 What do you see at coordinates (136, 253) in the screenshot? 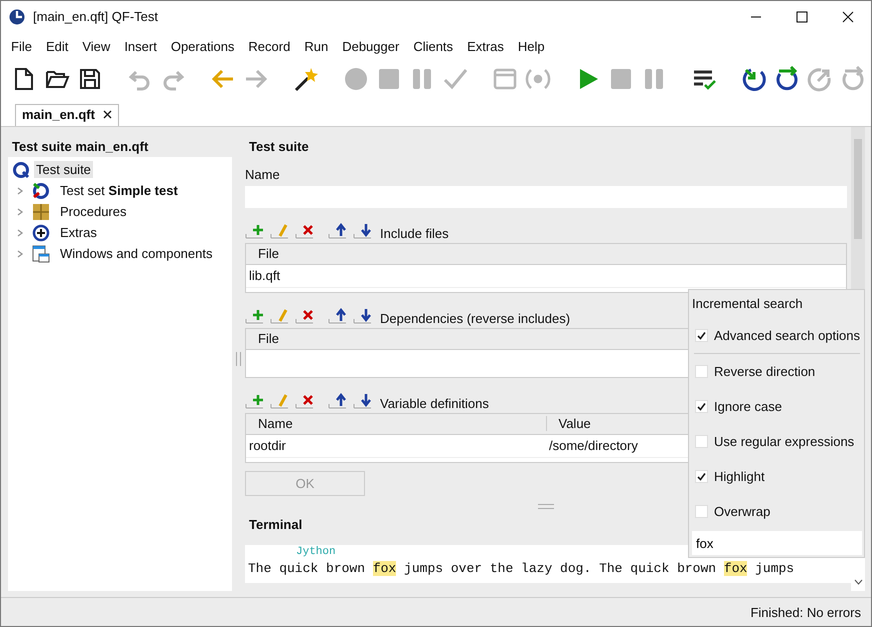
I see `tree-item: Windows and components` at bounding box center [136, 253].